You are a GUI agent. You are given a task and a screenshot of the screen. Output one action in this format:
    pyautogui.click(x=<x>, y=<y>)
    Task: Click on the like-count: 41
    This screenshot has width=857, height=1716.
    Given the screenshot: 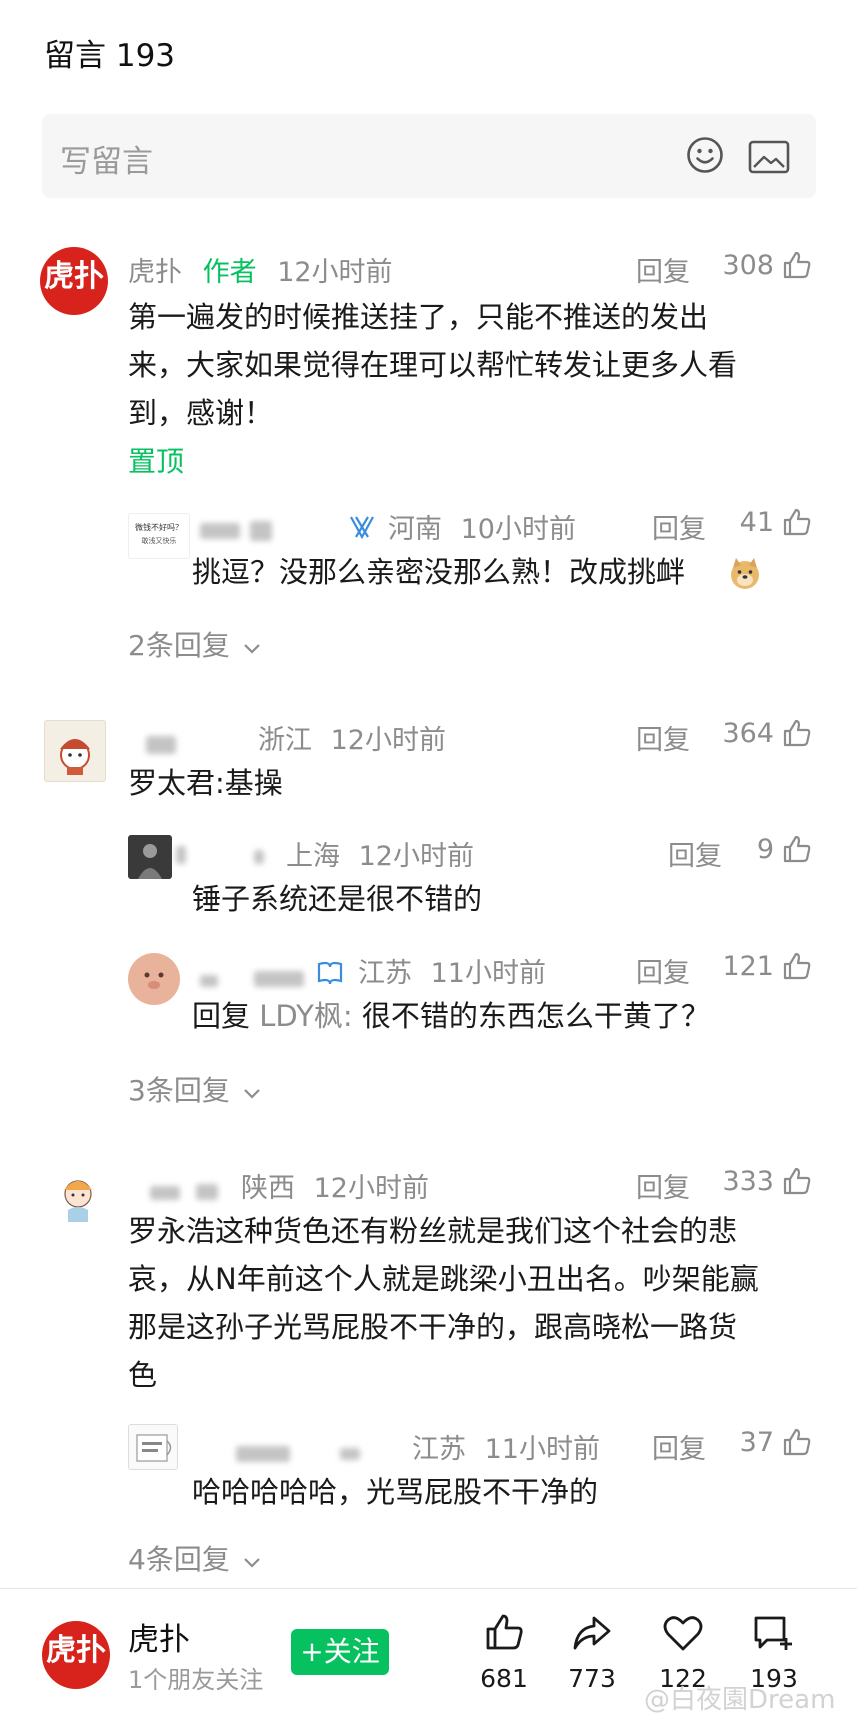 What is the action you would take?
    pyautogui.click(x=756, y=522)
    